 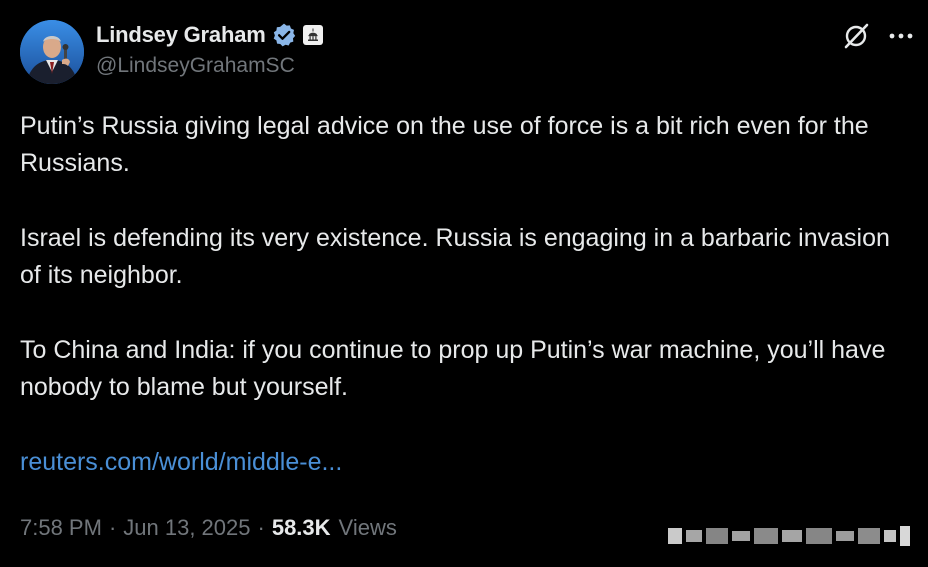 What do you see at coordinates (284, 35) in the screenshot?
I see `verified-badge-icon` at bounding box center [284, 35].